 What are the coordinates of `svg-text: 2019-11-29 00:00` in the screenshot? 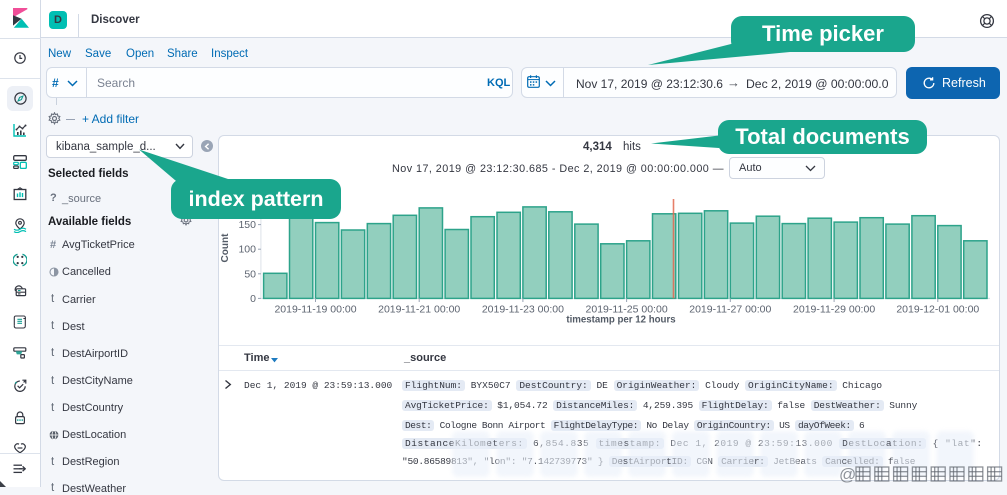 It's located at (834, 310).